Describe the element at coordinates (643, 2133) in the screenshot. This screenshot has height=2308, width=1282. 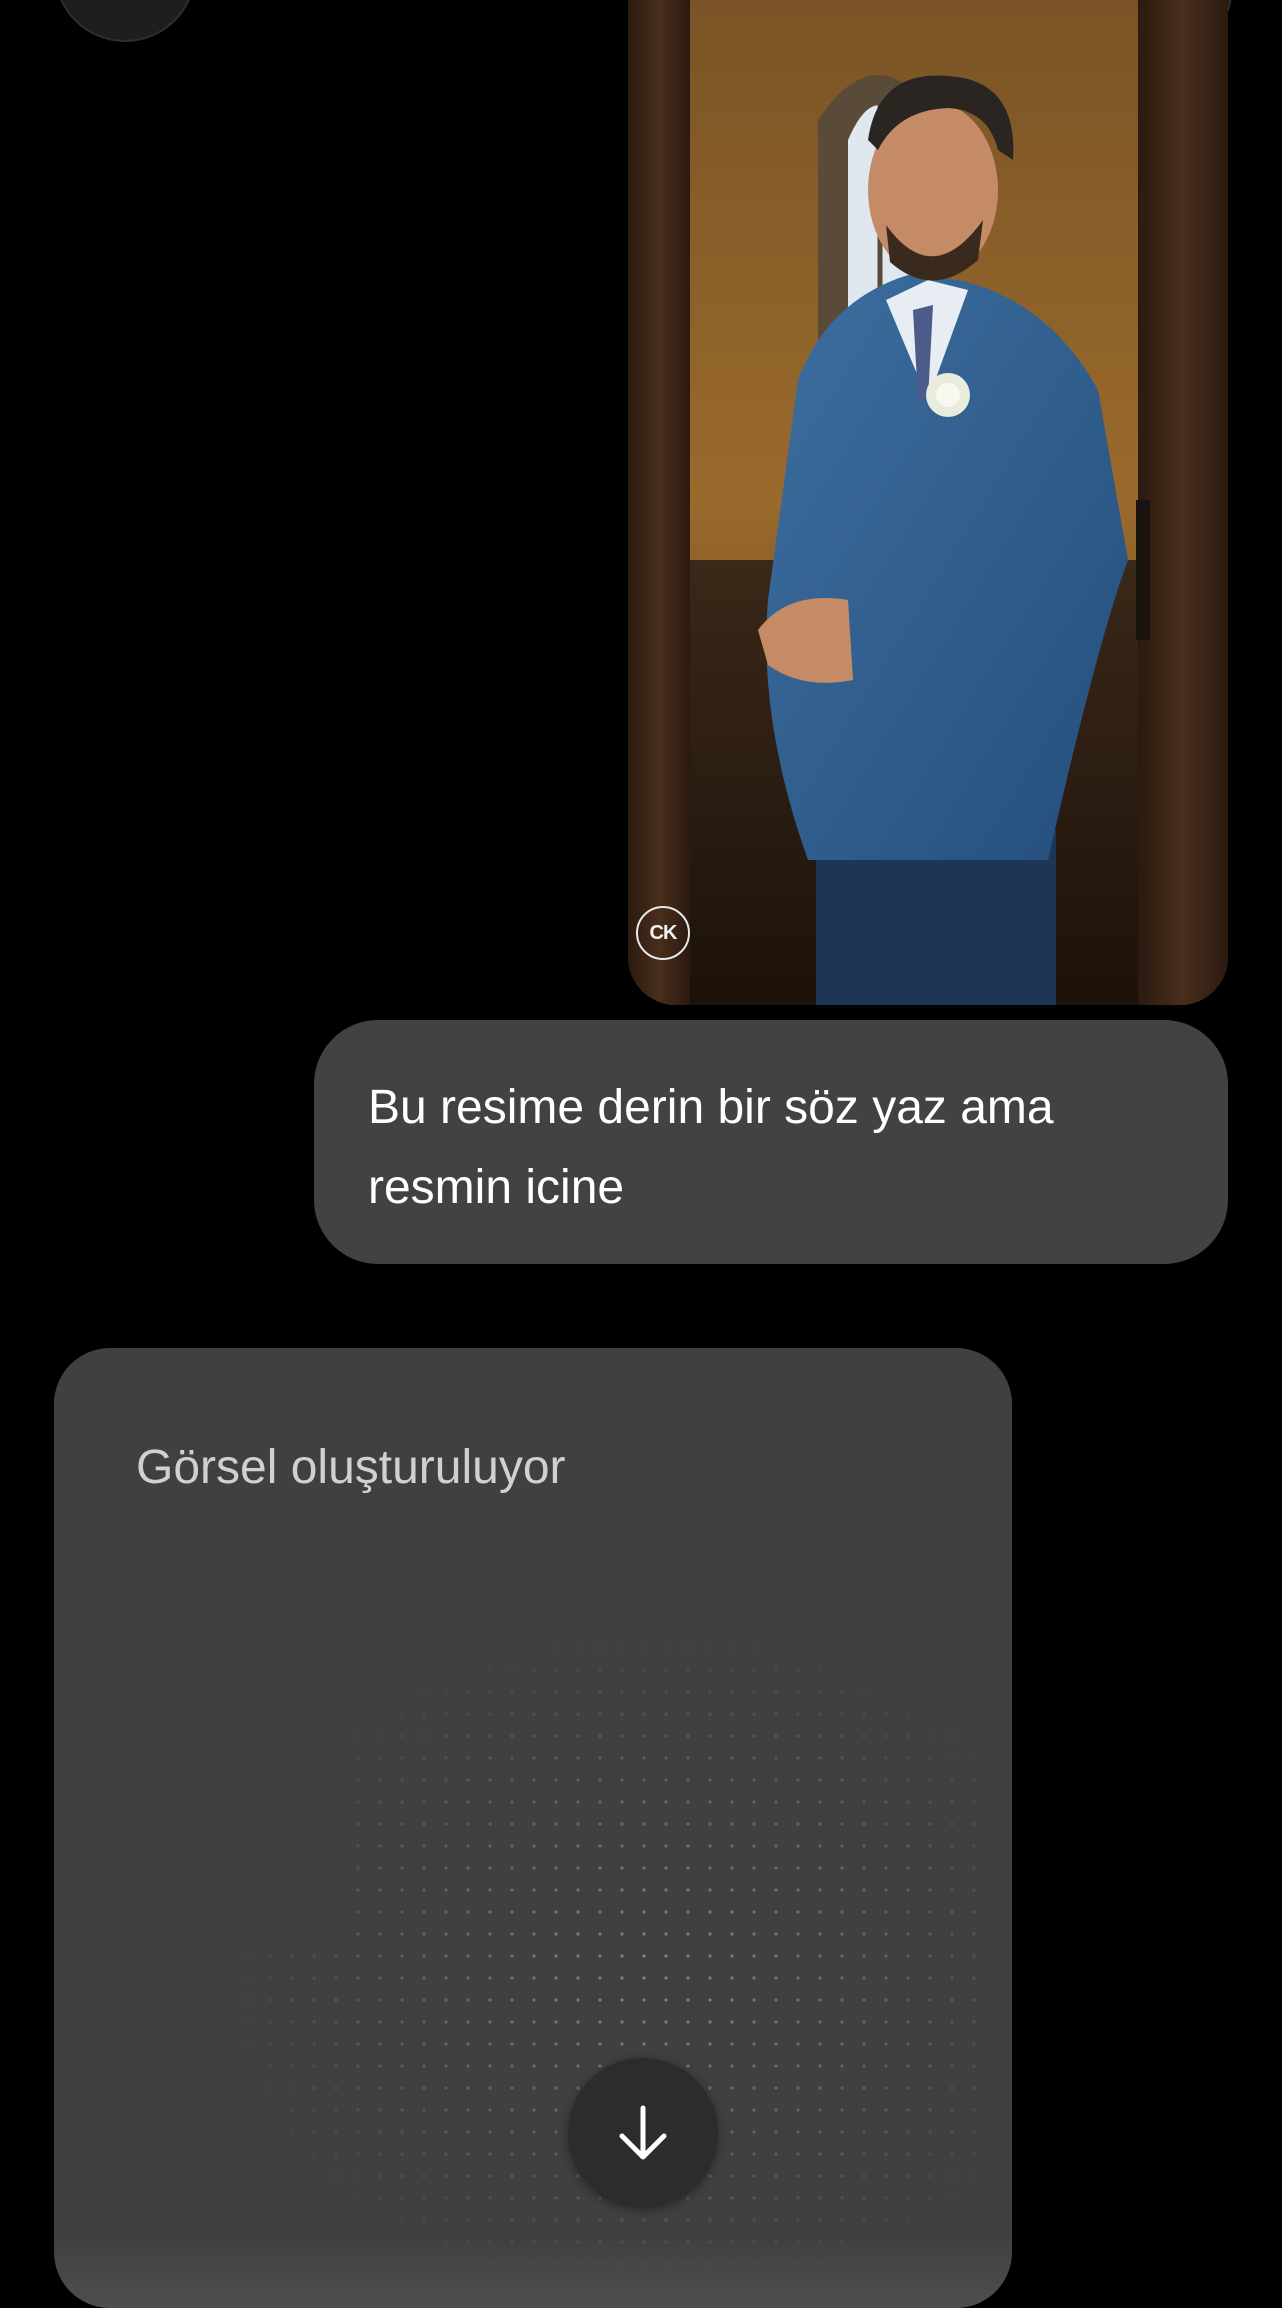
I see `scroll-to-bottom-button` at that location.